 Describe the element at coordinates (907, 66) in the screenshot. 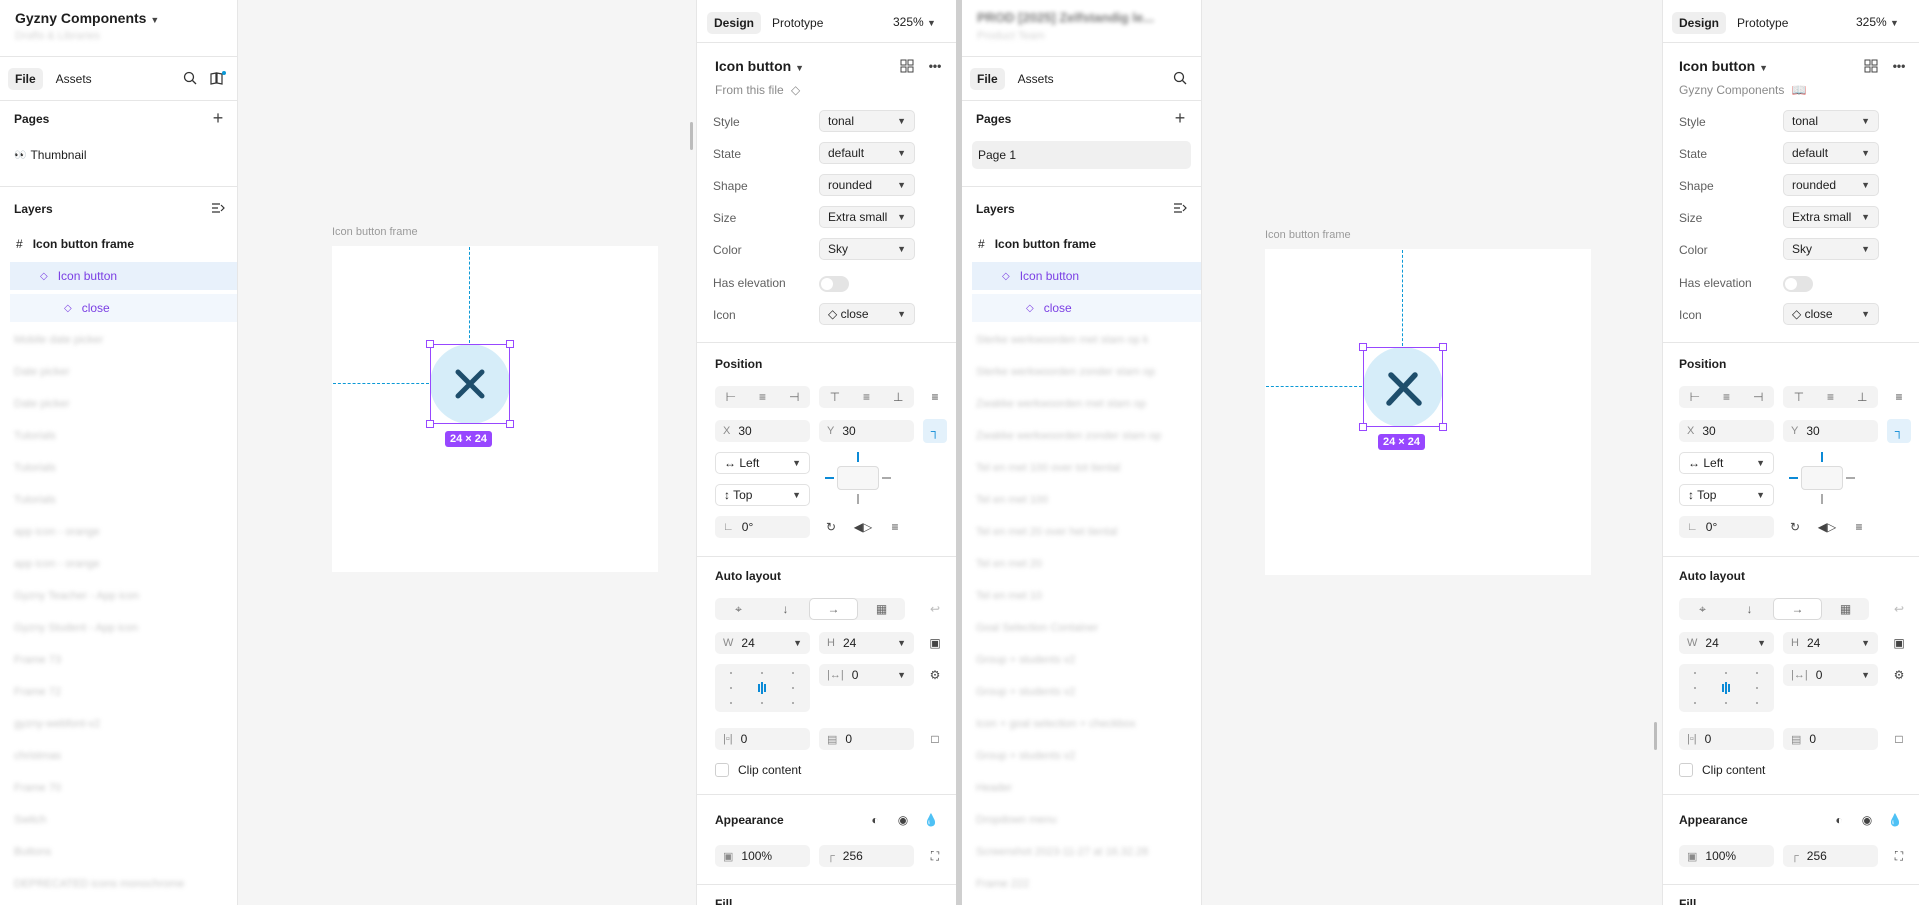

I see `grid-icon` at that location.